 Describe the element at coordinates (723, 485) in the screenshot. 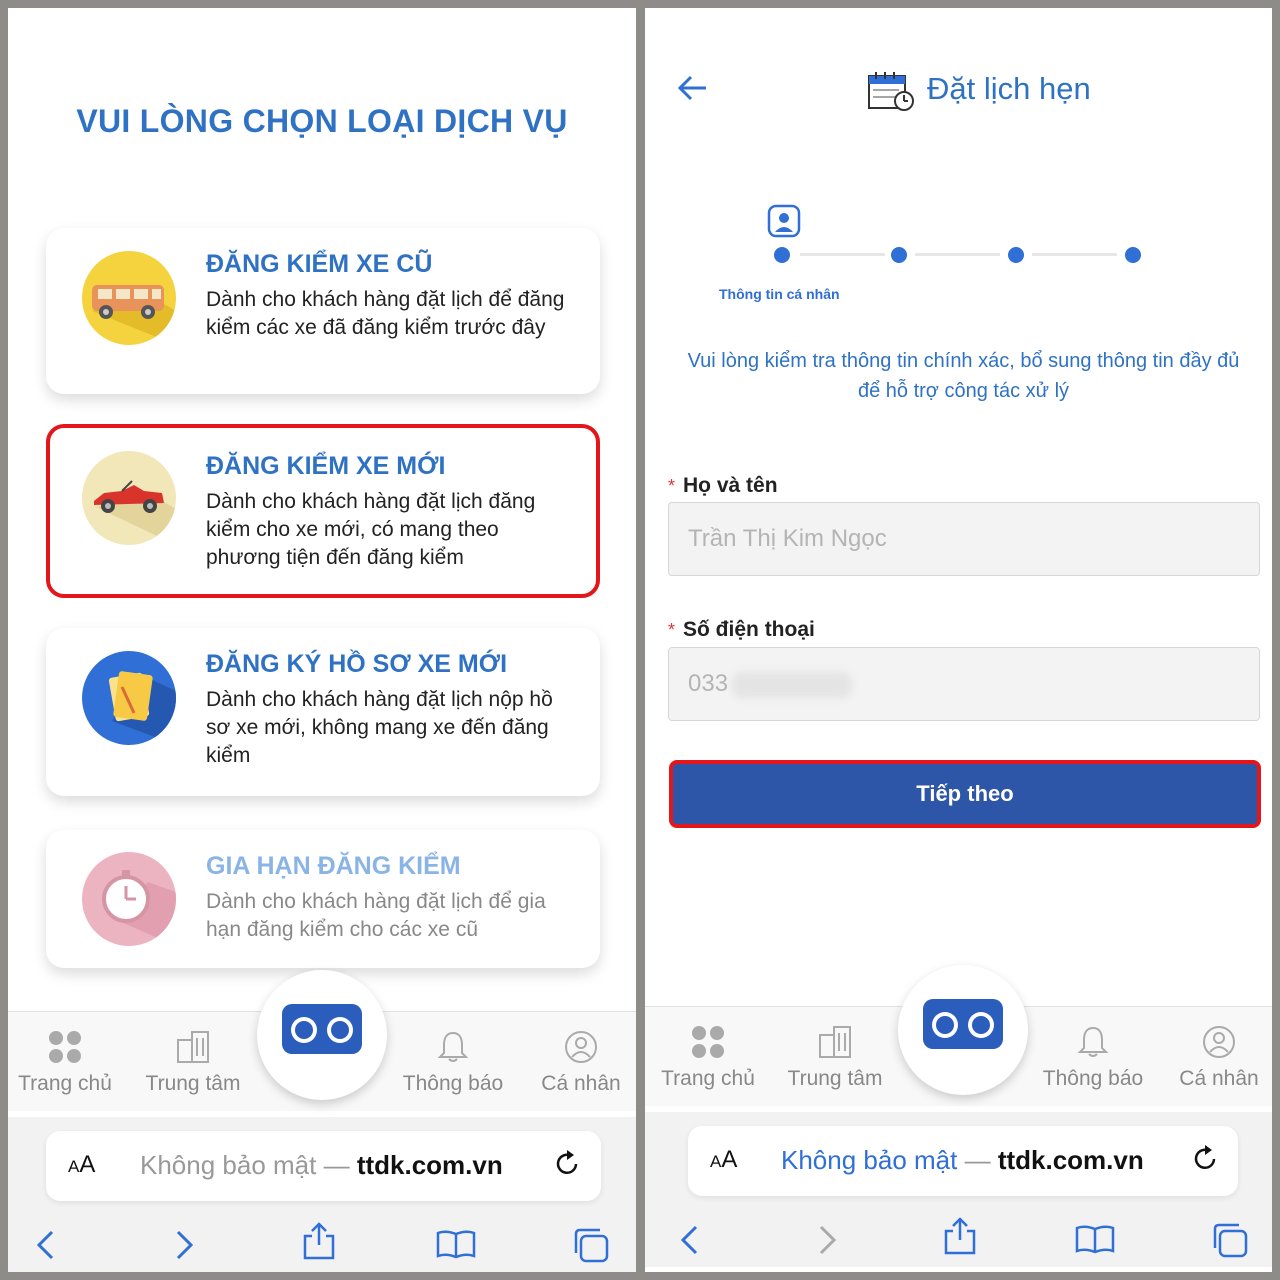

I see `name-label: * Họ và tên` at that location.